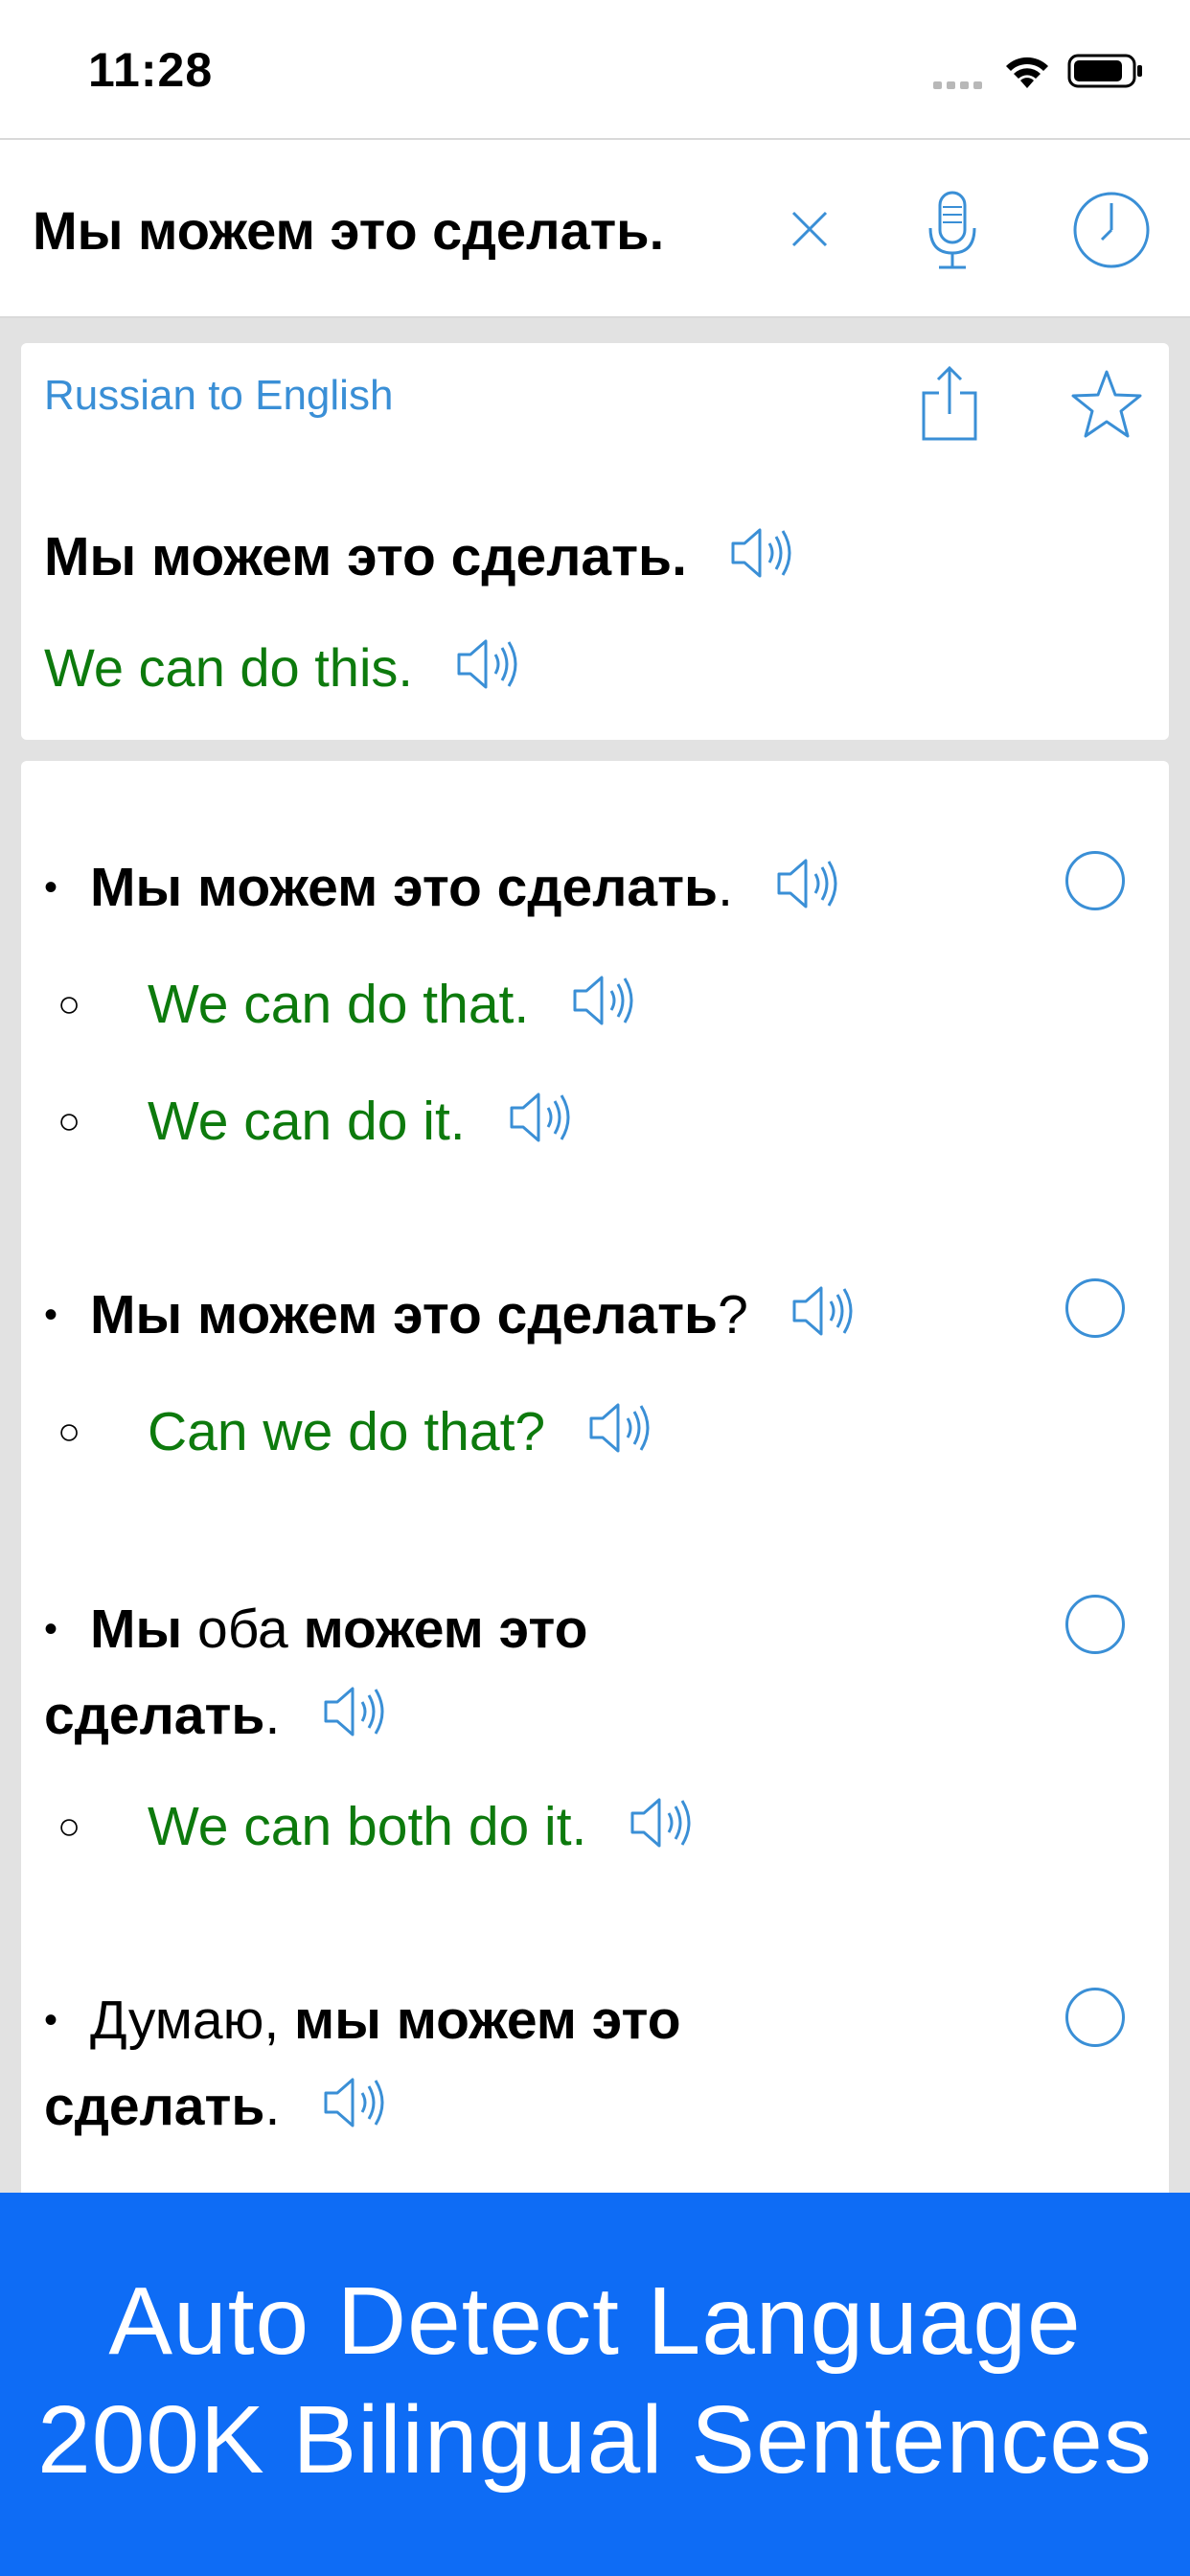 Image resolution: width=1190 pixels, height=2576 pixels. Describe the element at coordinates (571, 890) in the screenshot. I see `example-source: • Мы можем это сделать.` at that location.